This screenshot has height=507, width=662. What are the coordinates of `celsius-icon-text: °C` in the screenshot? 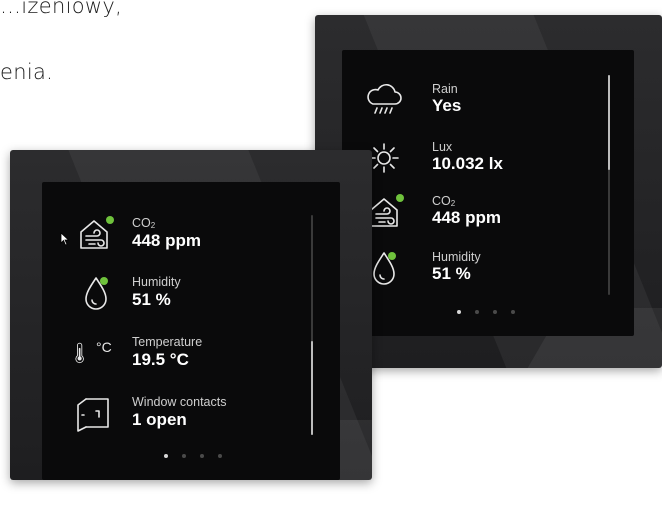 It's located at (104, 347).